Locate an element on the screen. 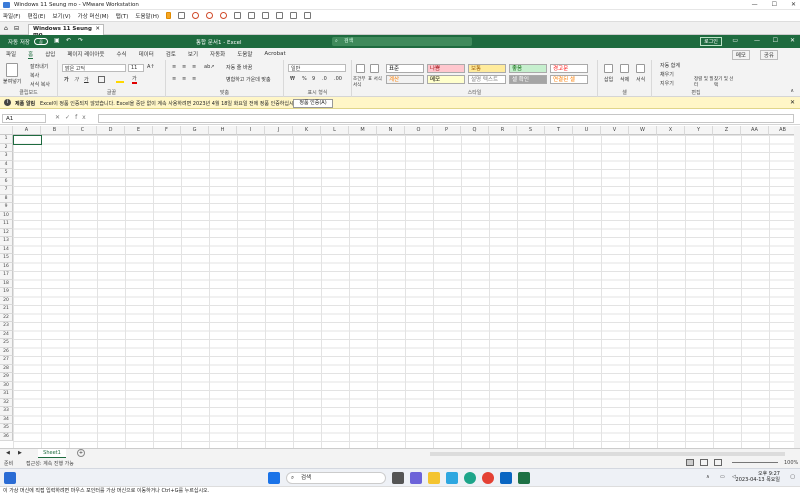  conditional-format-icon is located at coordinates (360, 68).